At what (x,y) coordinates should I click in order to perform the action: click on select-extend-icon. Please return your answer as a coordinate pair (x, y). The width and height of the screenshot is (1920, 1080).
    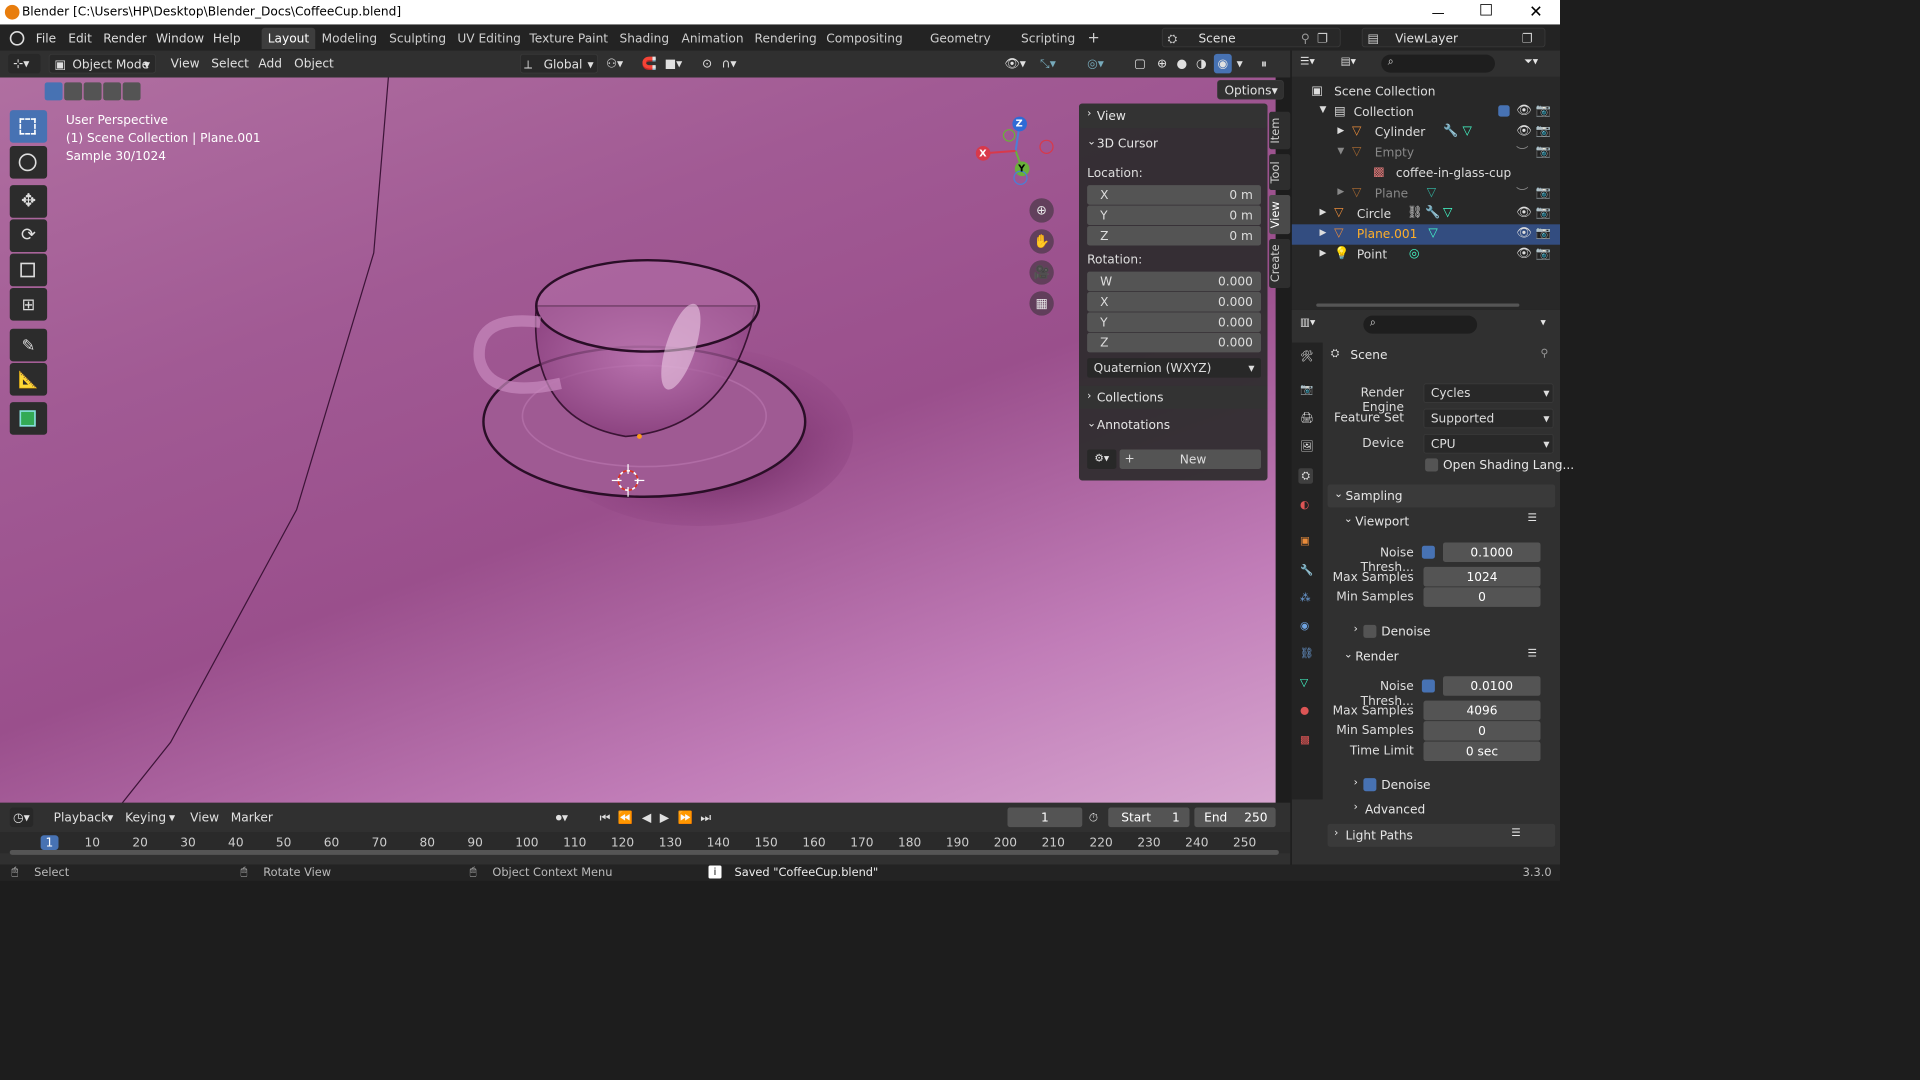
    Looking at the image, I should click on (73, 91).